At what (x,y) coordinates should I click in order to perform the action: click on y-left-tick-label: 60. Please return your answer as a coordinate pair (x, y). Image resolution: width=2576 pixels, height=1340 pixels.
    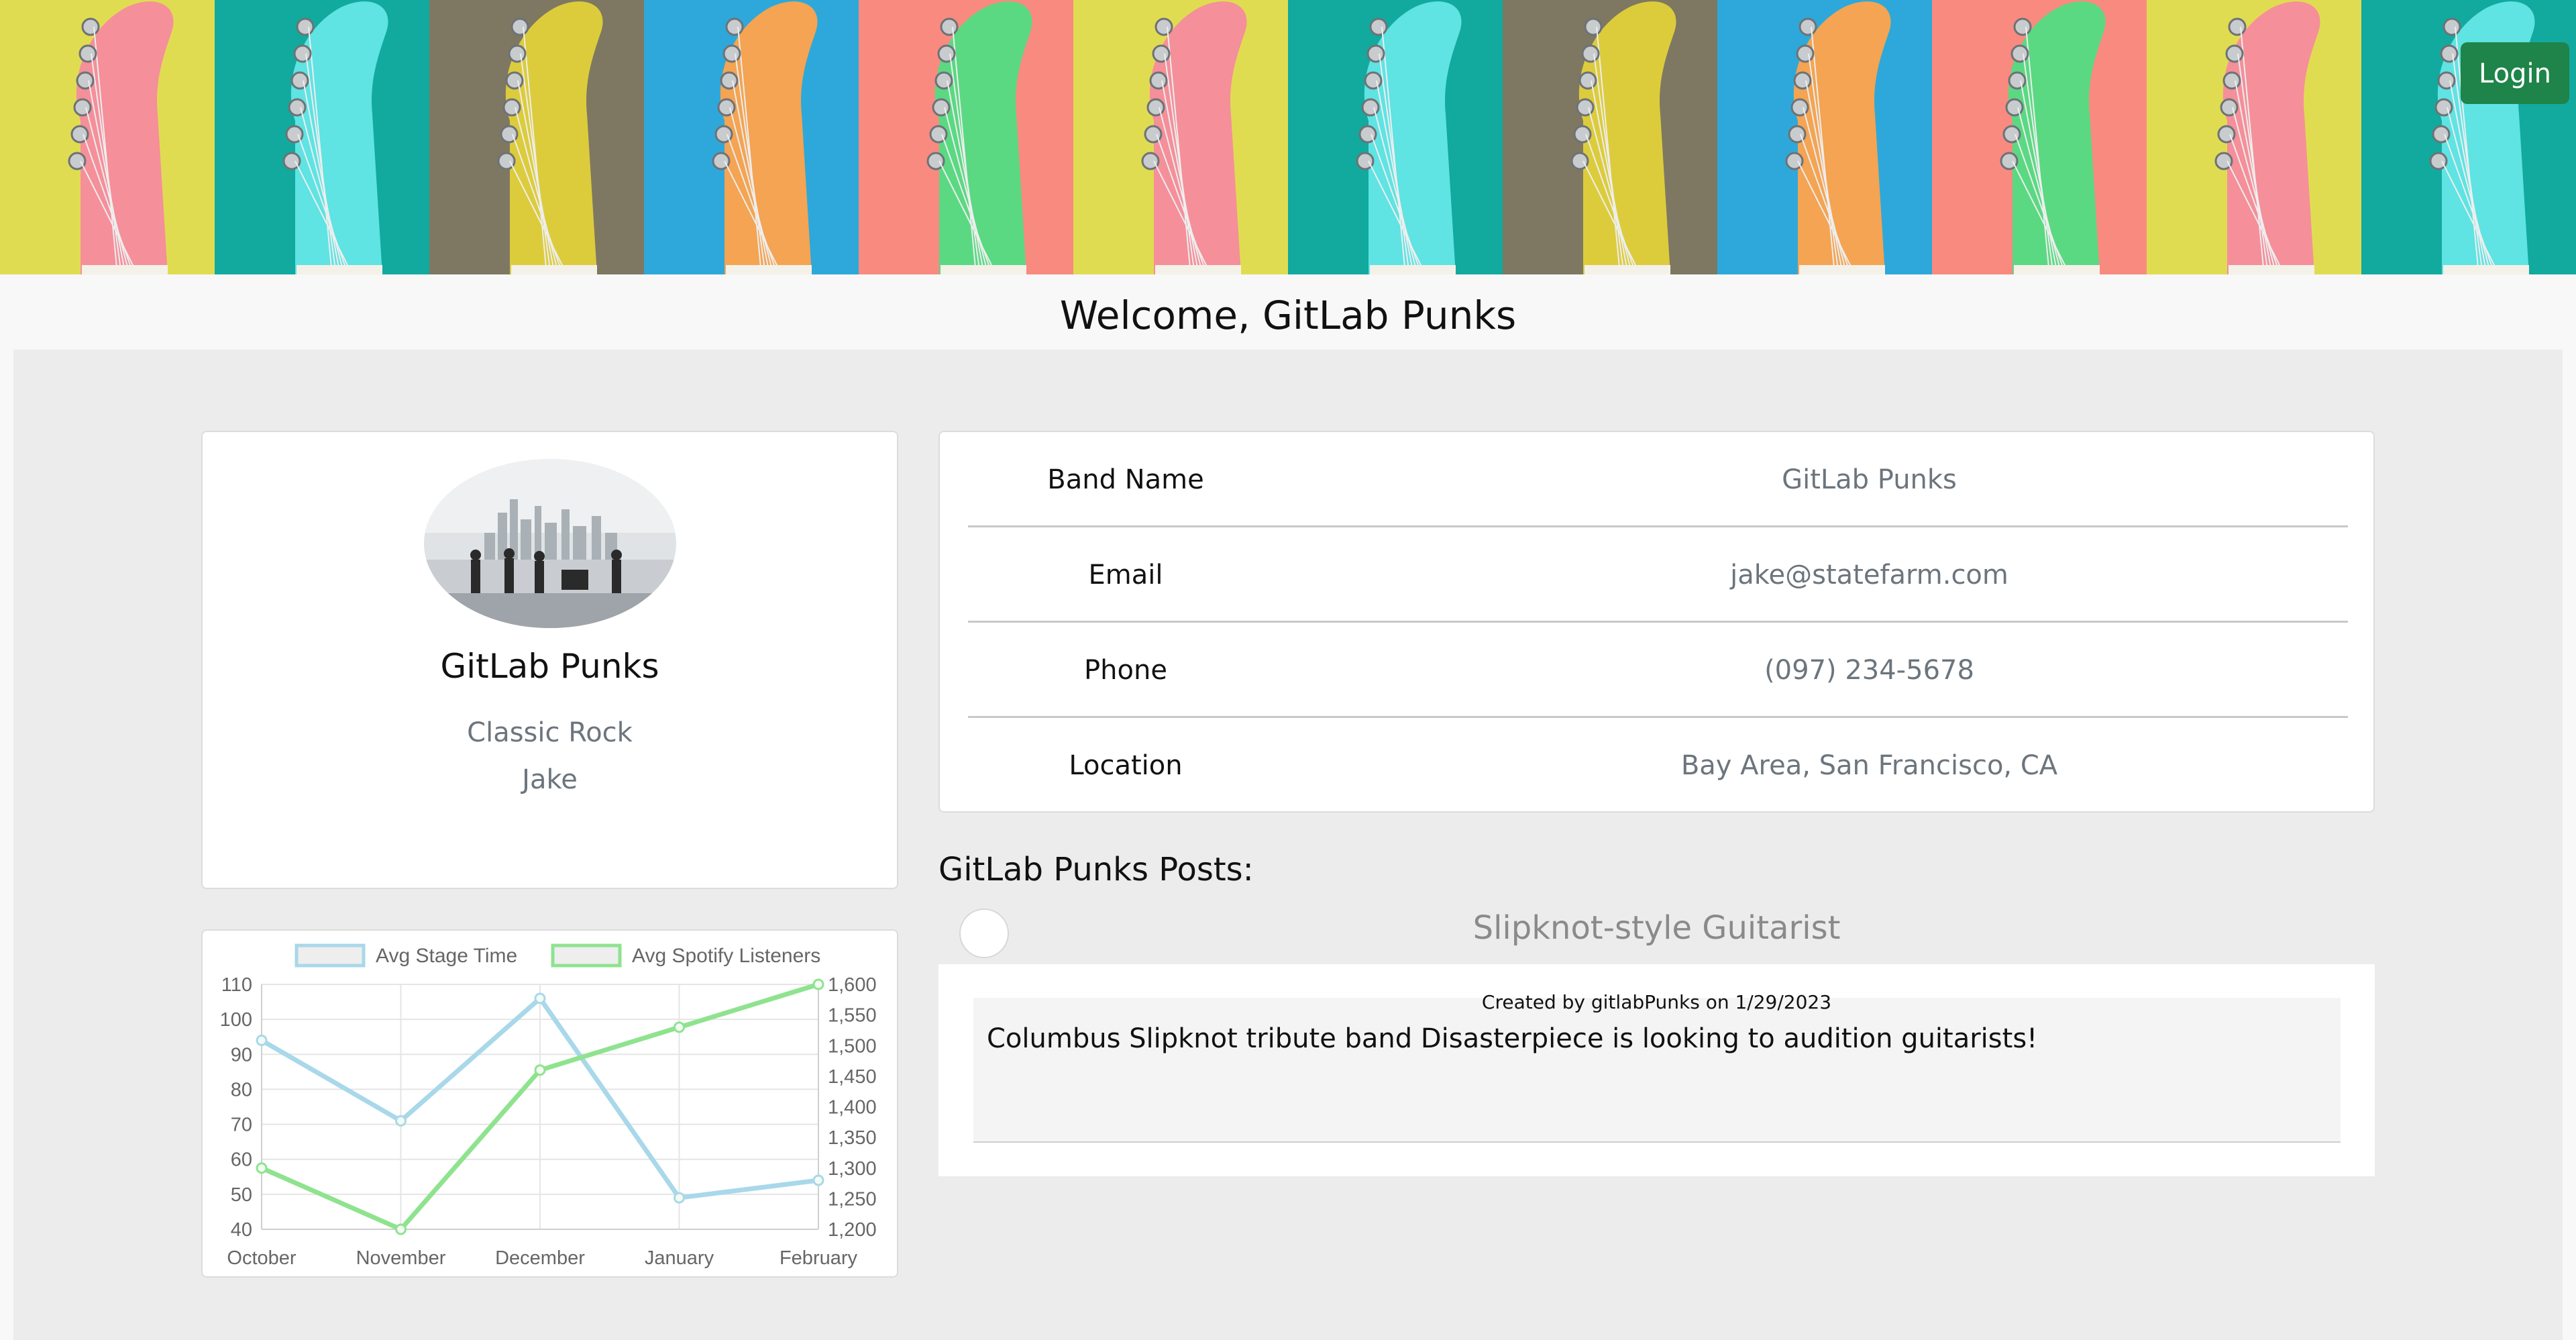
    Looking at the image, I should click on (241, 1160).